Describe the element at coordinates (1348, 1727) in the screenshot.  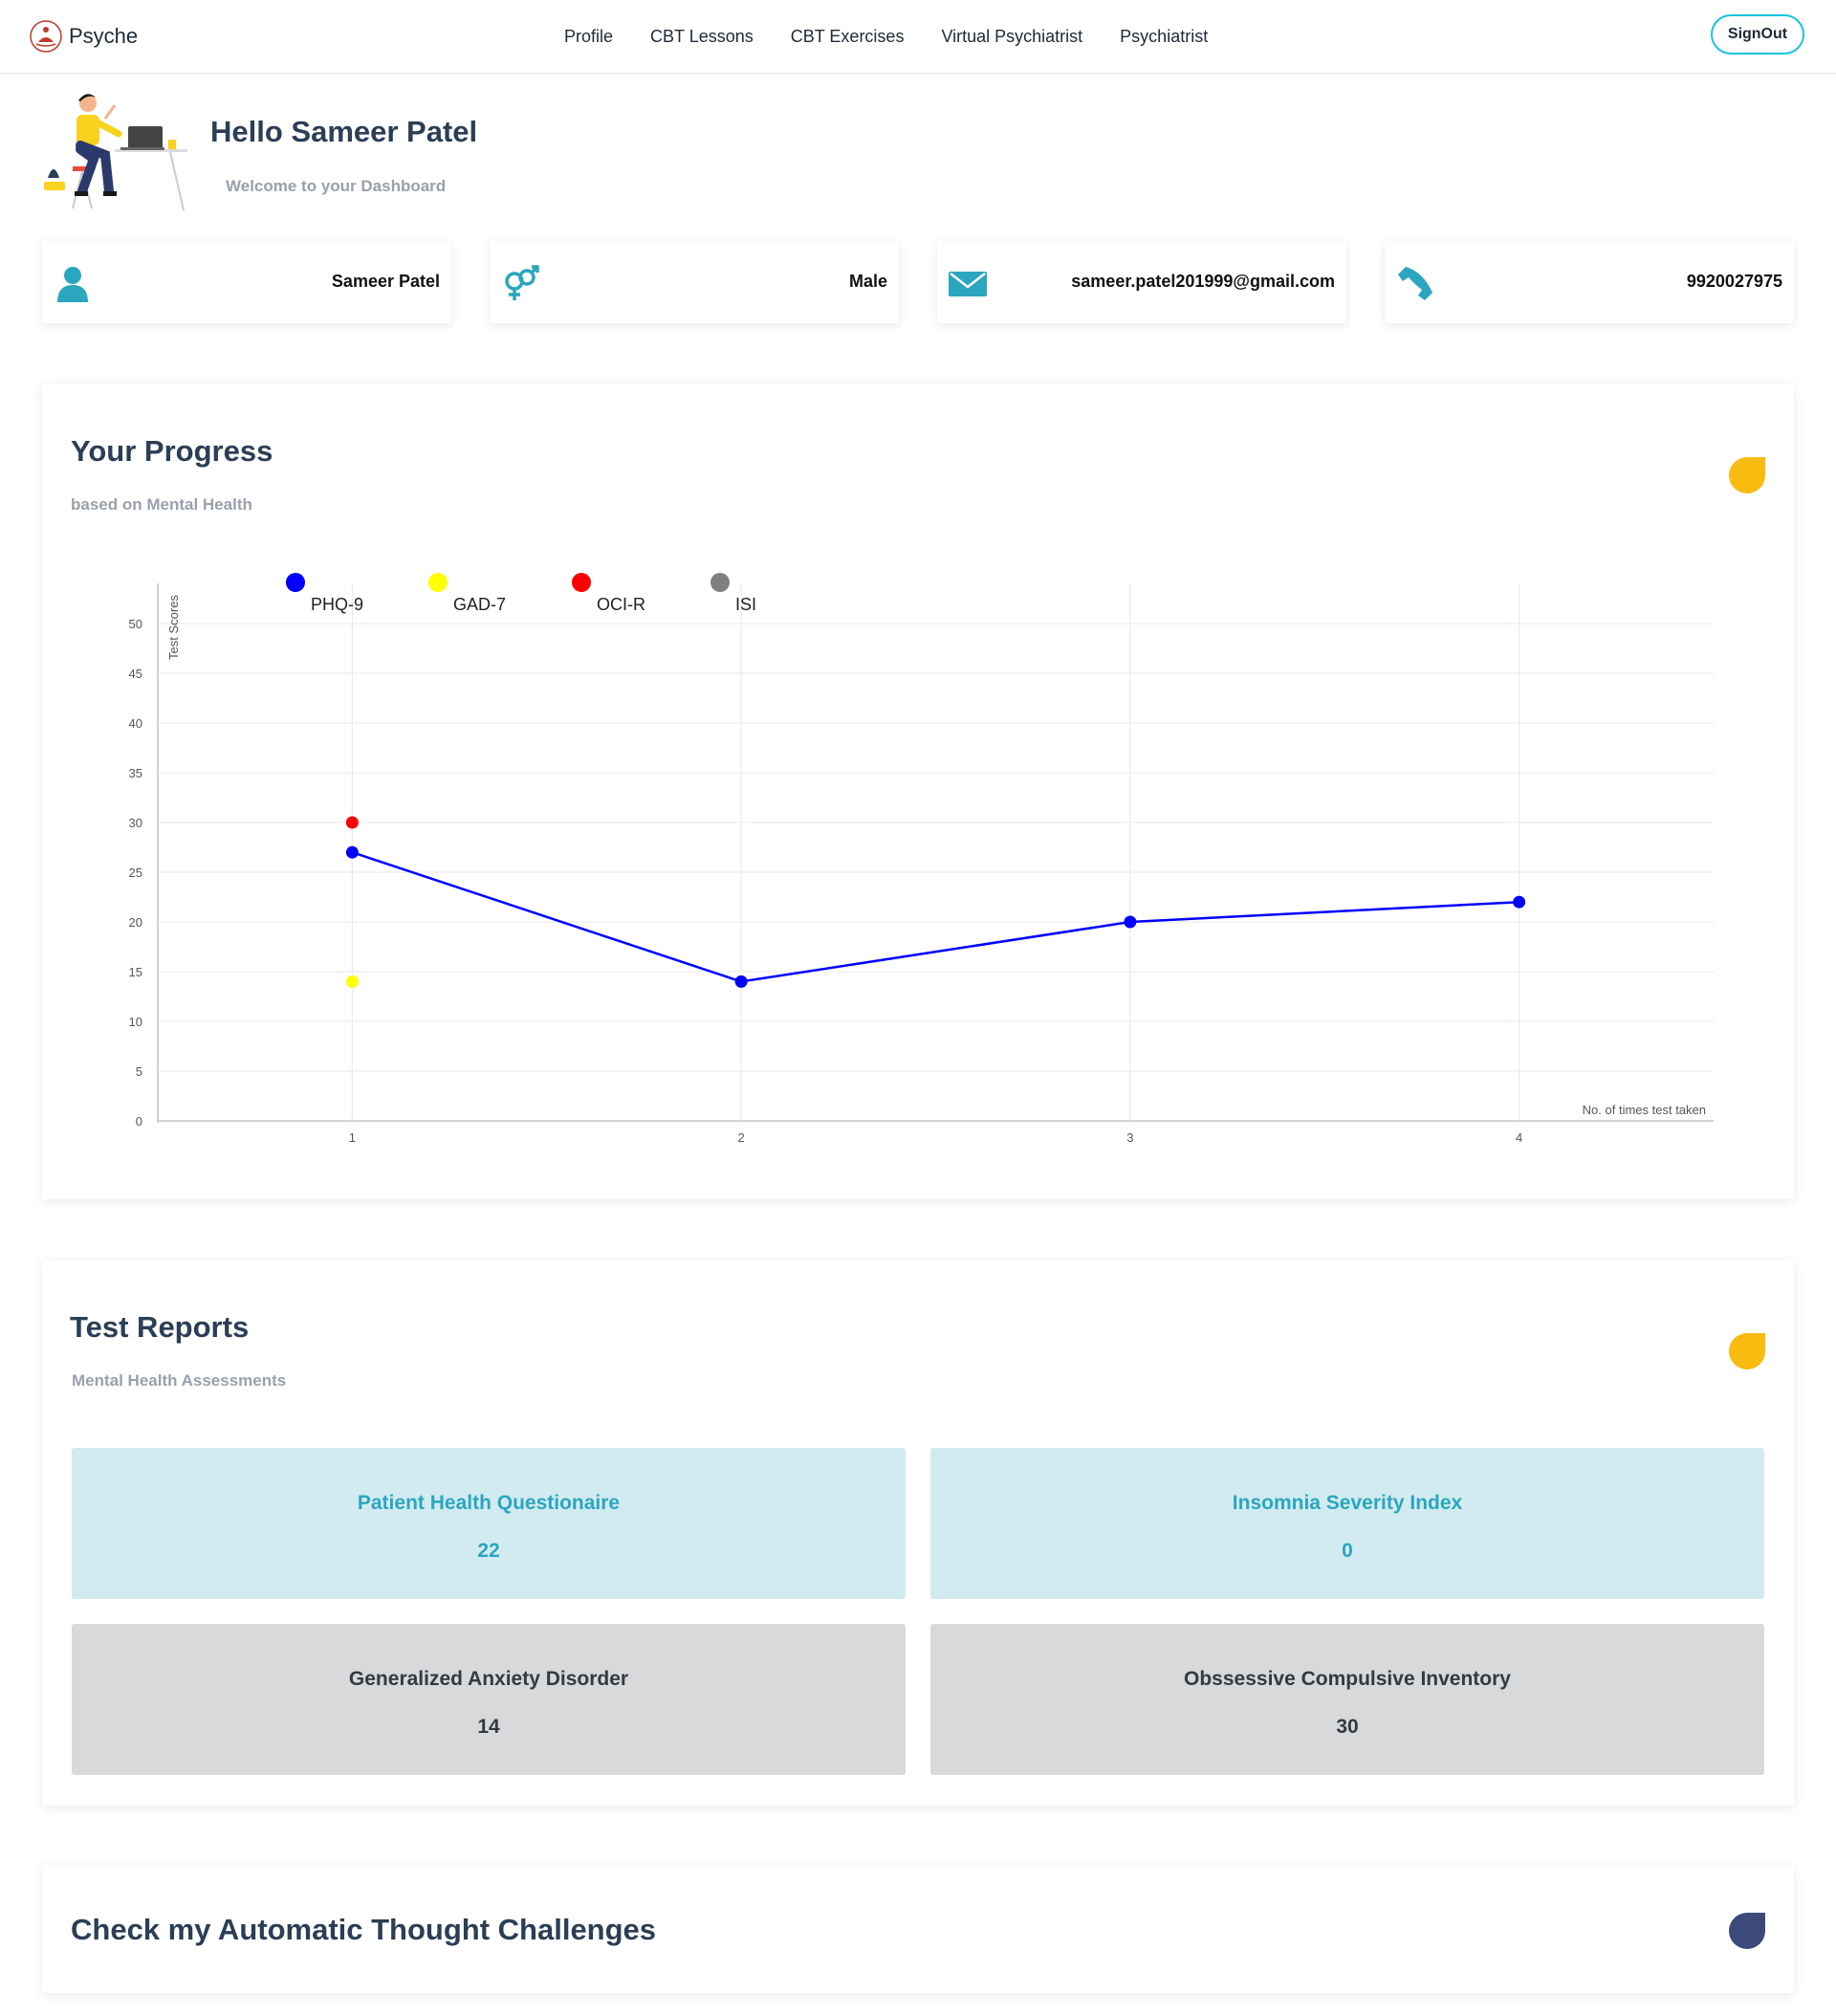
I see `report-tile-value: 30` at that location.